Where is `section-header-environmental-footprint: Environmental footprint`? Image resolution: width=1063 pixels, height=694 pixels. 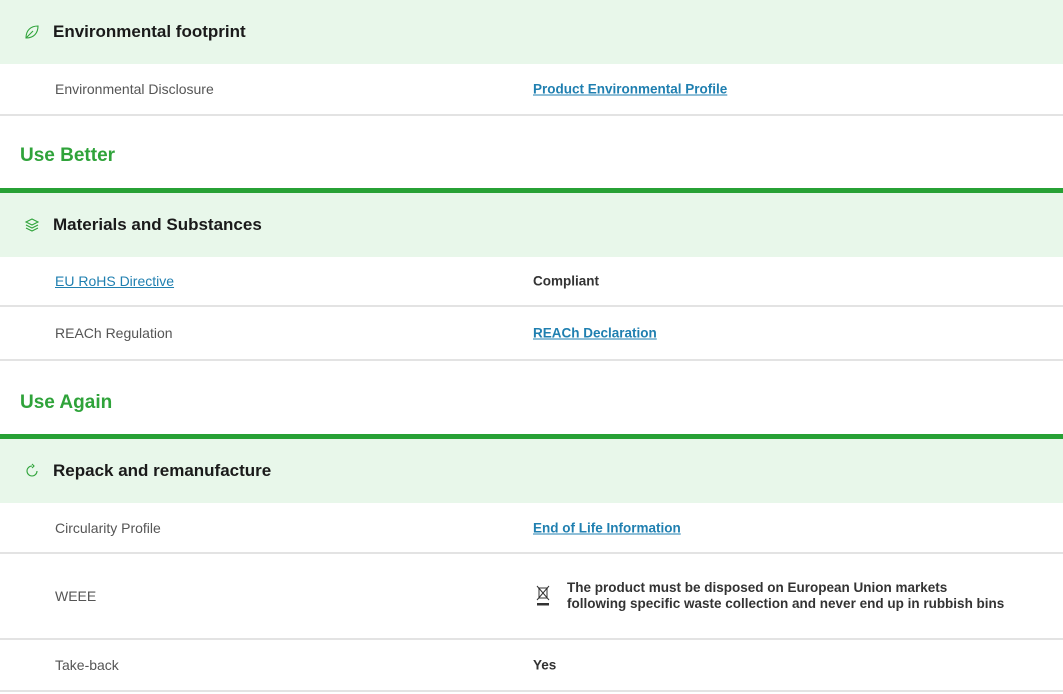
section-header-environmental-footprint: Environmental footprint is located at coordinates (531, 32).